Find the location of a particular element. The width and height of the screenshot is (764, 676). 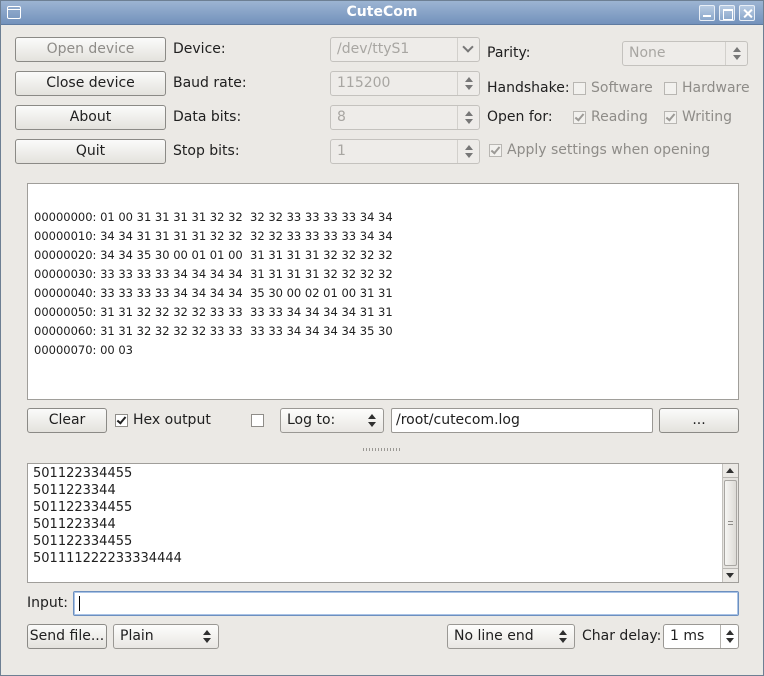

parity-spinner: None is located at coordinates (685, 53).